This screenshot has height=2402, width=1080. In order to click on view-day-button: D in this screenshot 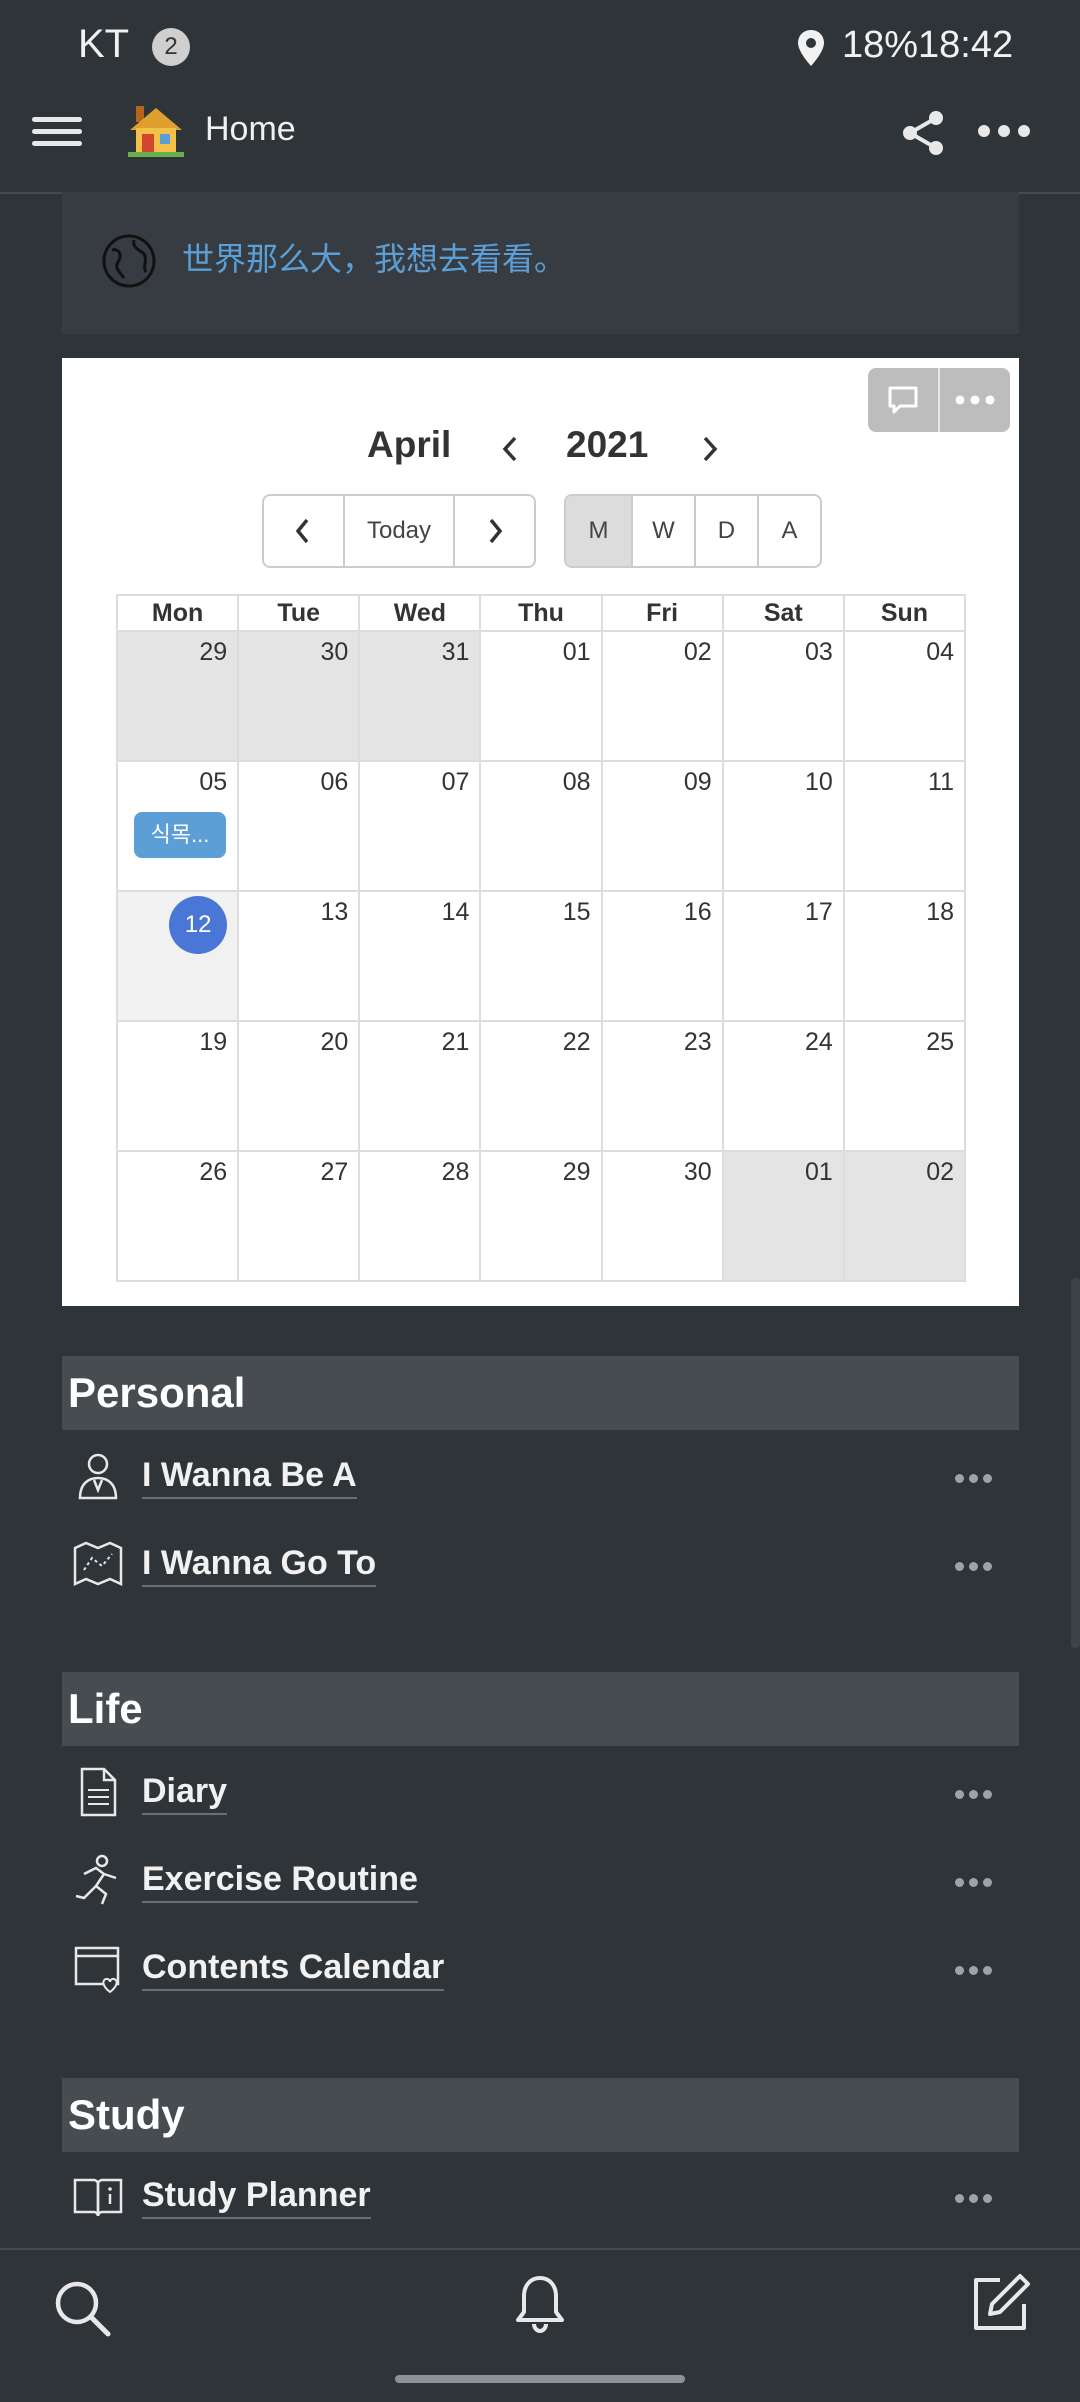, I will do `click(727, 531)`.